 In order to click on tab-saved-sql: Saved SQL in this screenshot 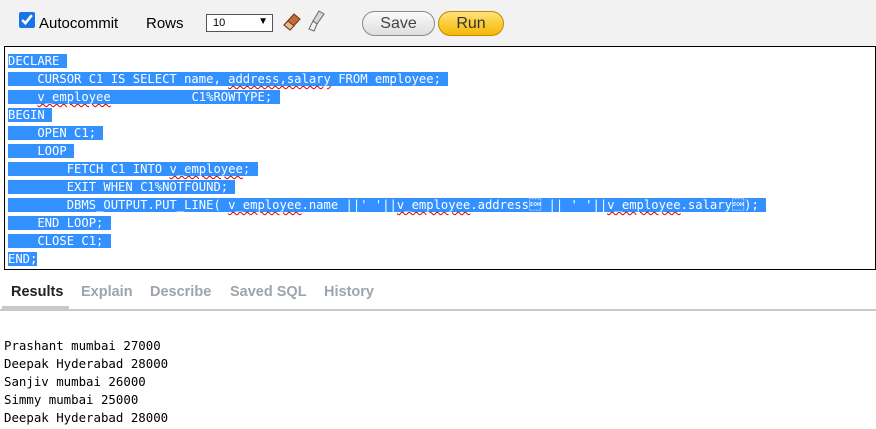, I will do `click(268, 292)`.